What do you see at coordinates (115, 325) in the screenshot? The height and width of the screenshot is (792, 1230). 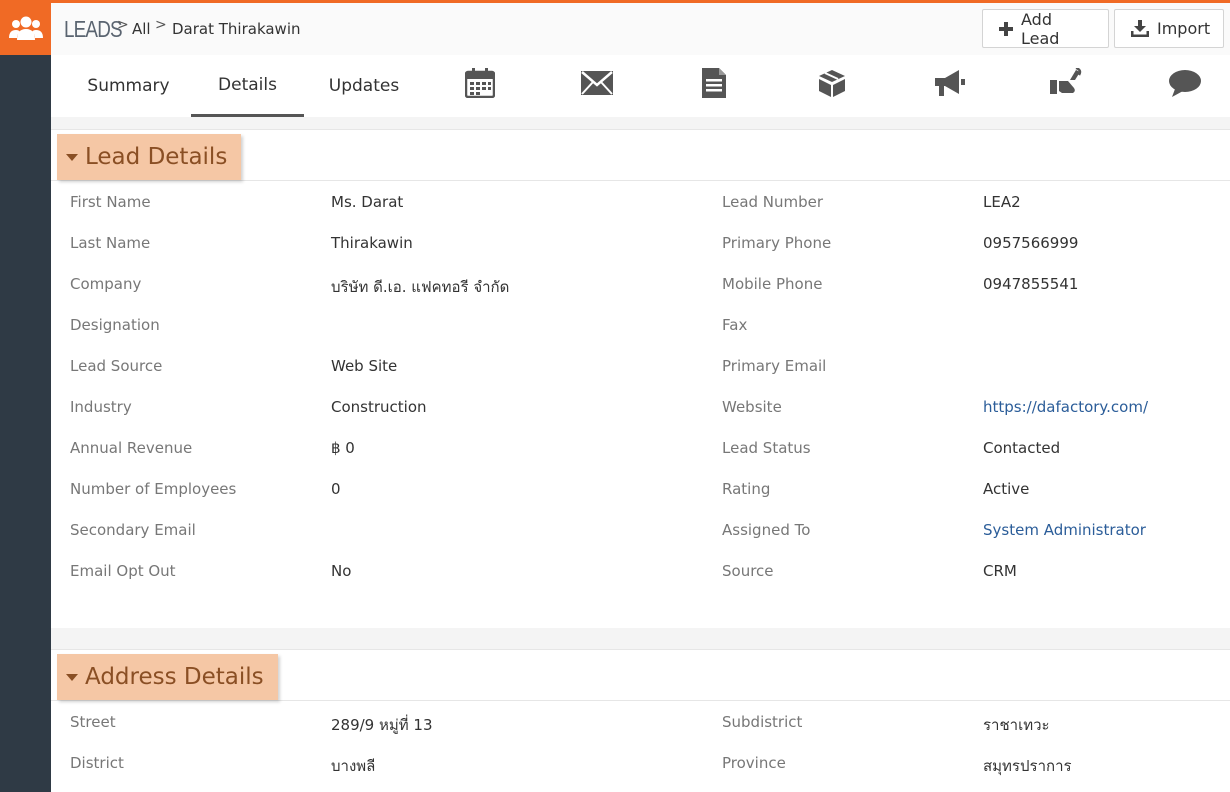 I see `field-label: Designation` at bounding box center [115, 325].